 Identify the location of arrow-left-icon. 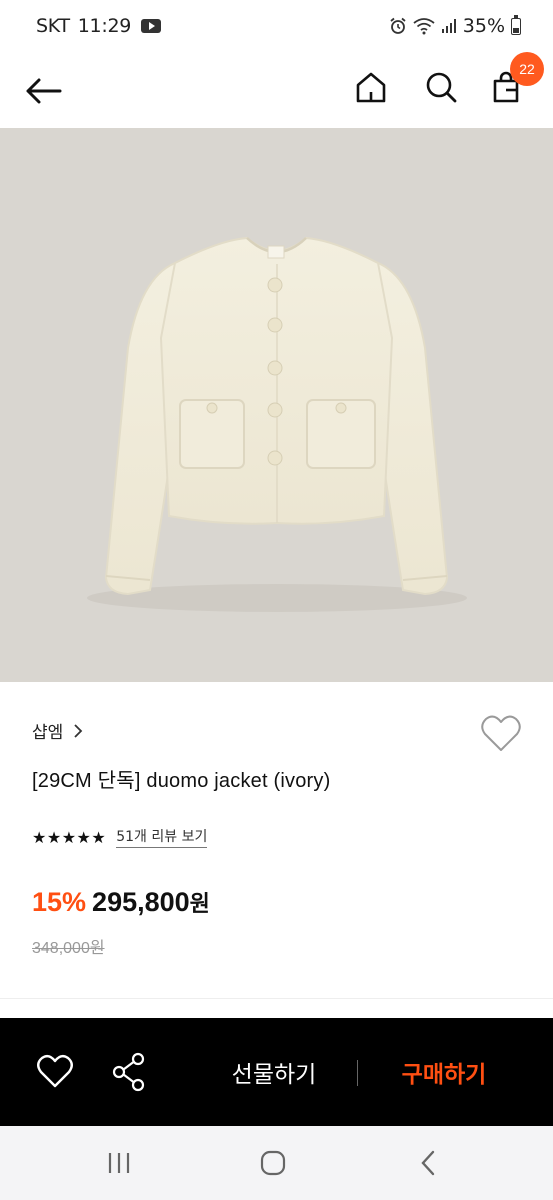
(44, 91).